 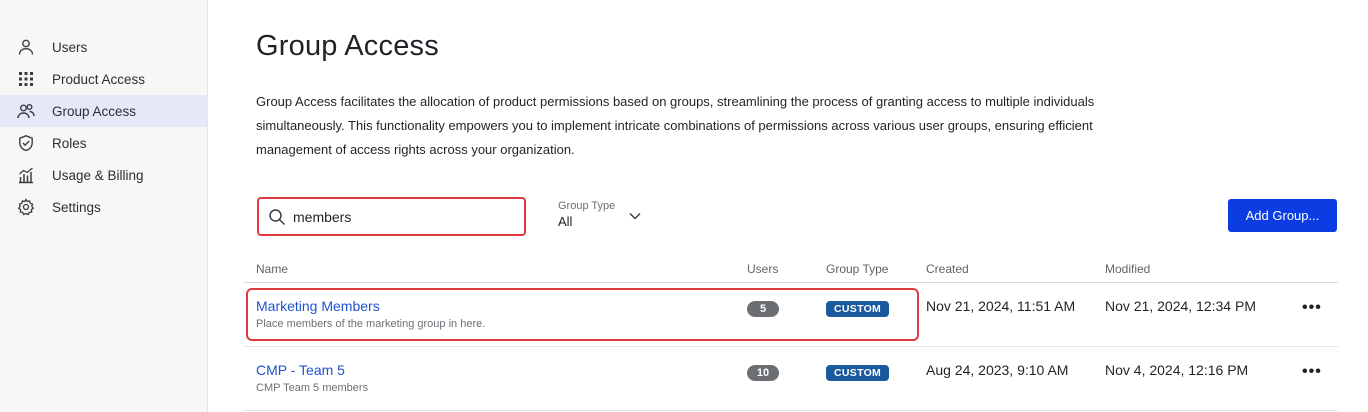 I want to click on users-icon, so click(x=26, y=111).